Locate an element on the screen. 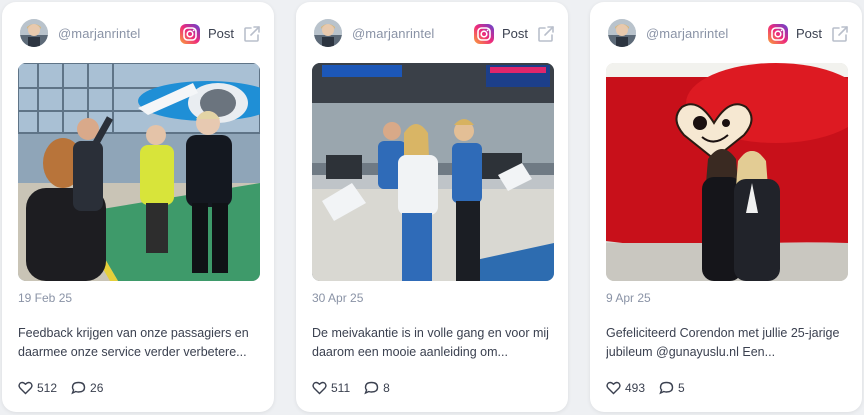 This screenshot has width=864, height=415. post-stats: 512 26 is located at coordinates (67, 388).